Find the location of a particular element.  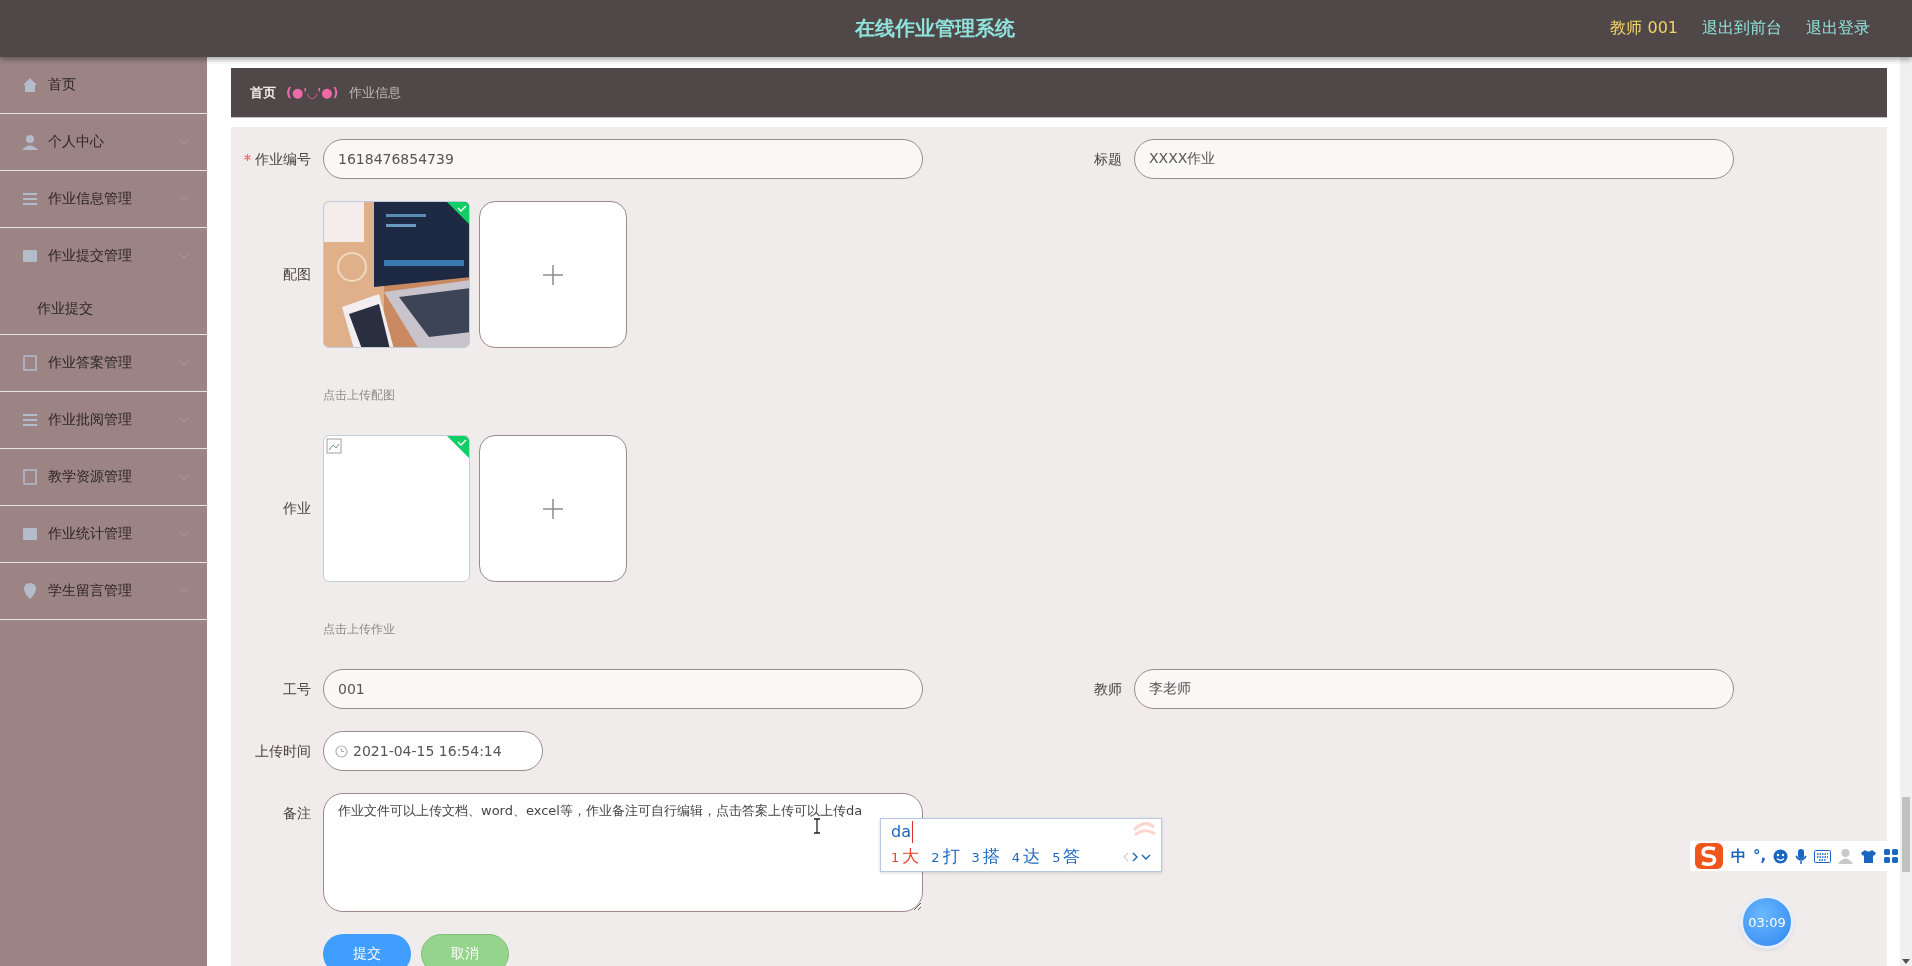

input-field: 001 is located at coordinates (623, 689).